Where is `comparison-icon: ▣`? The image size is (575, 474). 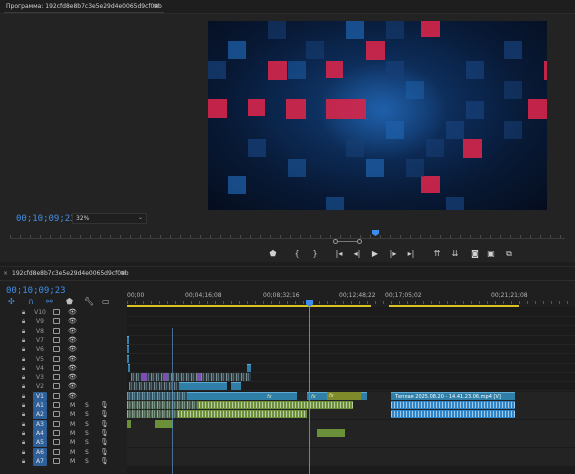 comparison-icon: ▣ is located at coordinates (491, 254).